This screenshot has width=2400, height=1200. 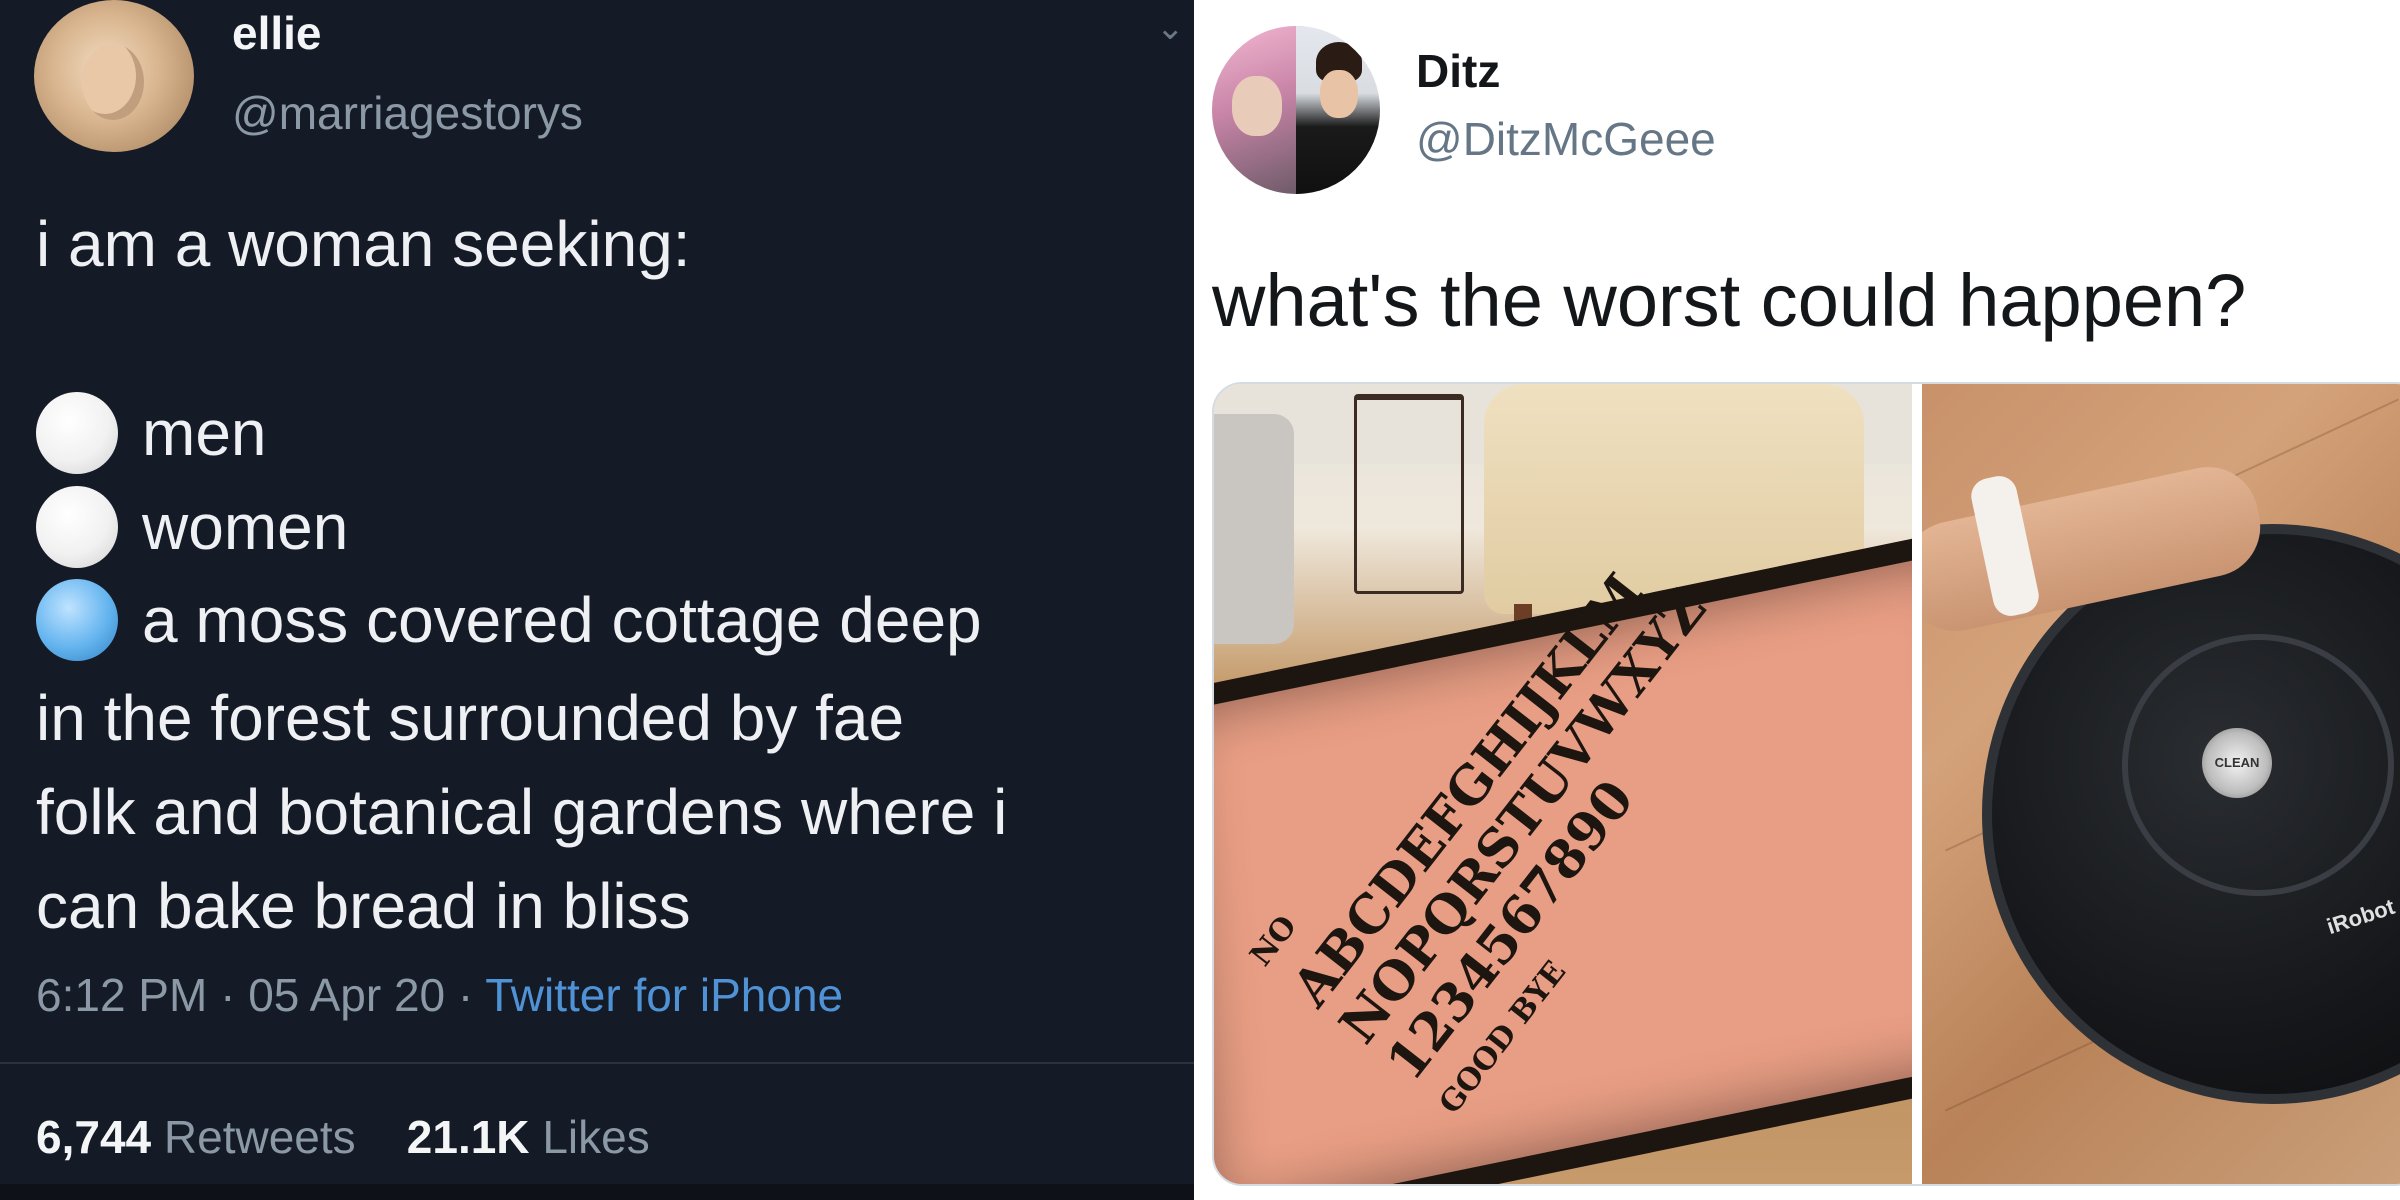 What do you see at coordinates (94, 1137) in the screenshot?
I see `retweets-count: 6,744` at bounding box center [94, 1137].